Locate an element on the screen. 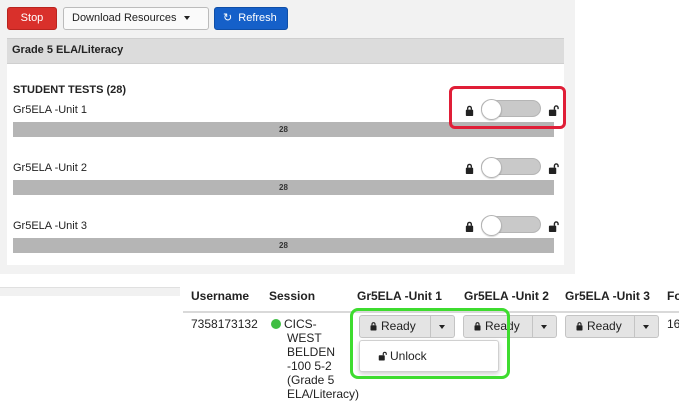 The width and height of the screenshot is (679, 413). session-line: ELA/Literacy) is located at coordinates (323, 394).